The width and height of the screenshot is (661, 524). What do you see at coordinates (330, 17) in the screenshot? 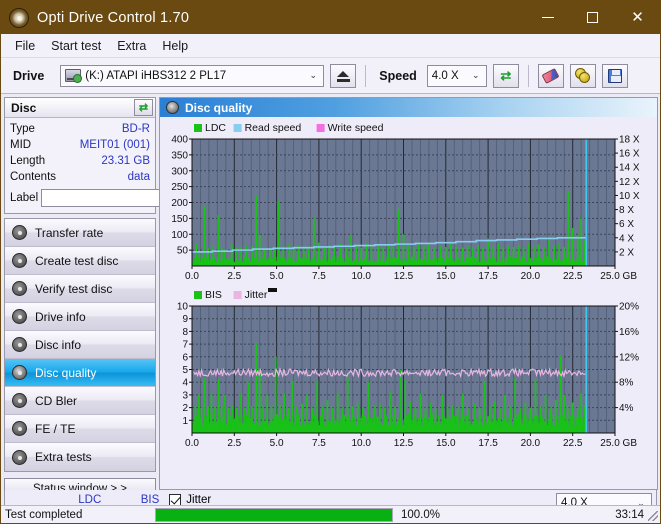
I see `title-bar: Opti Drive Control 1.70 ✕` at bounding box center [330, 17].